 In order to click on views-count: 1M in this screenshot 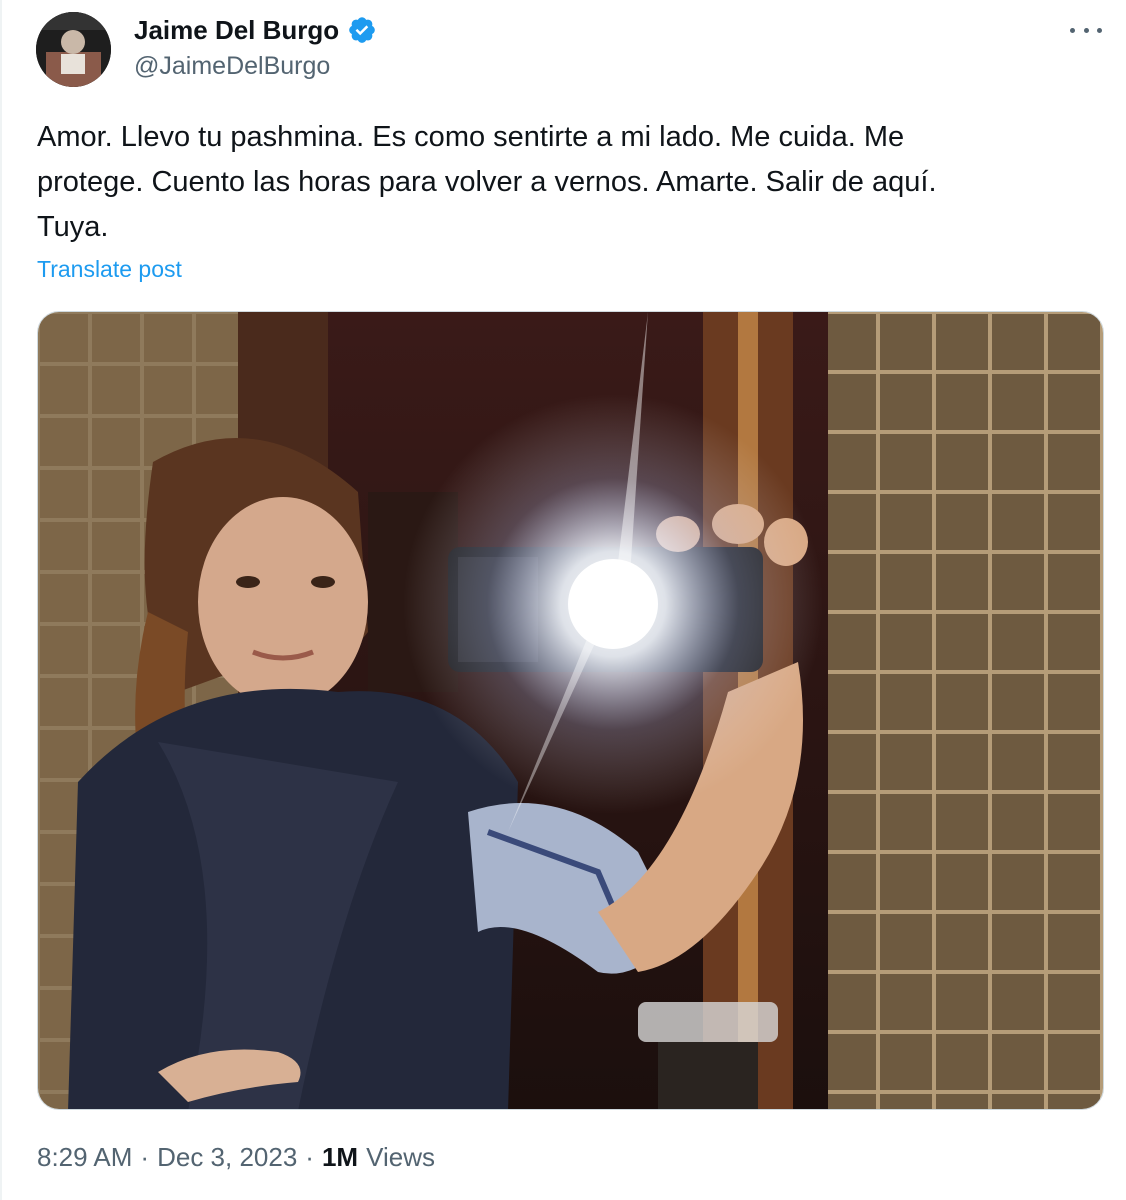, I will do `click(340, 1157)`.